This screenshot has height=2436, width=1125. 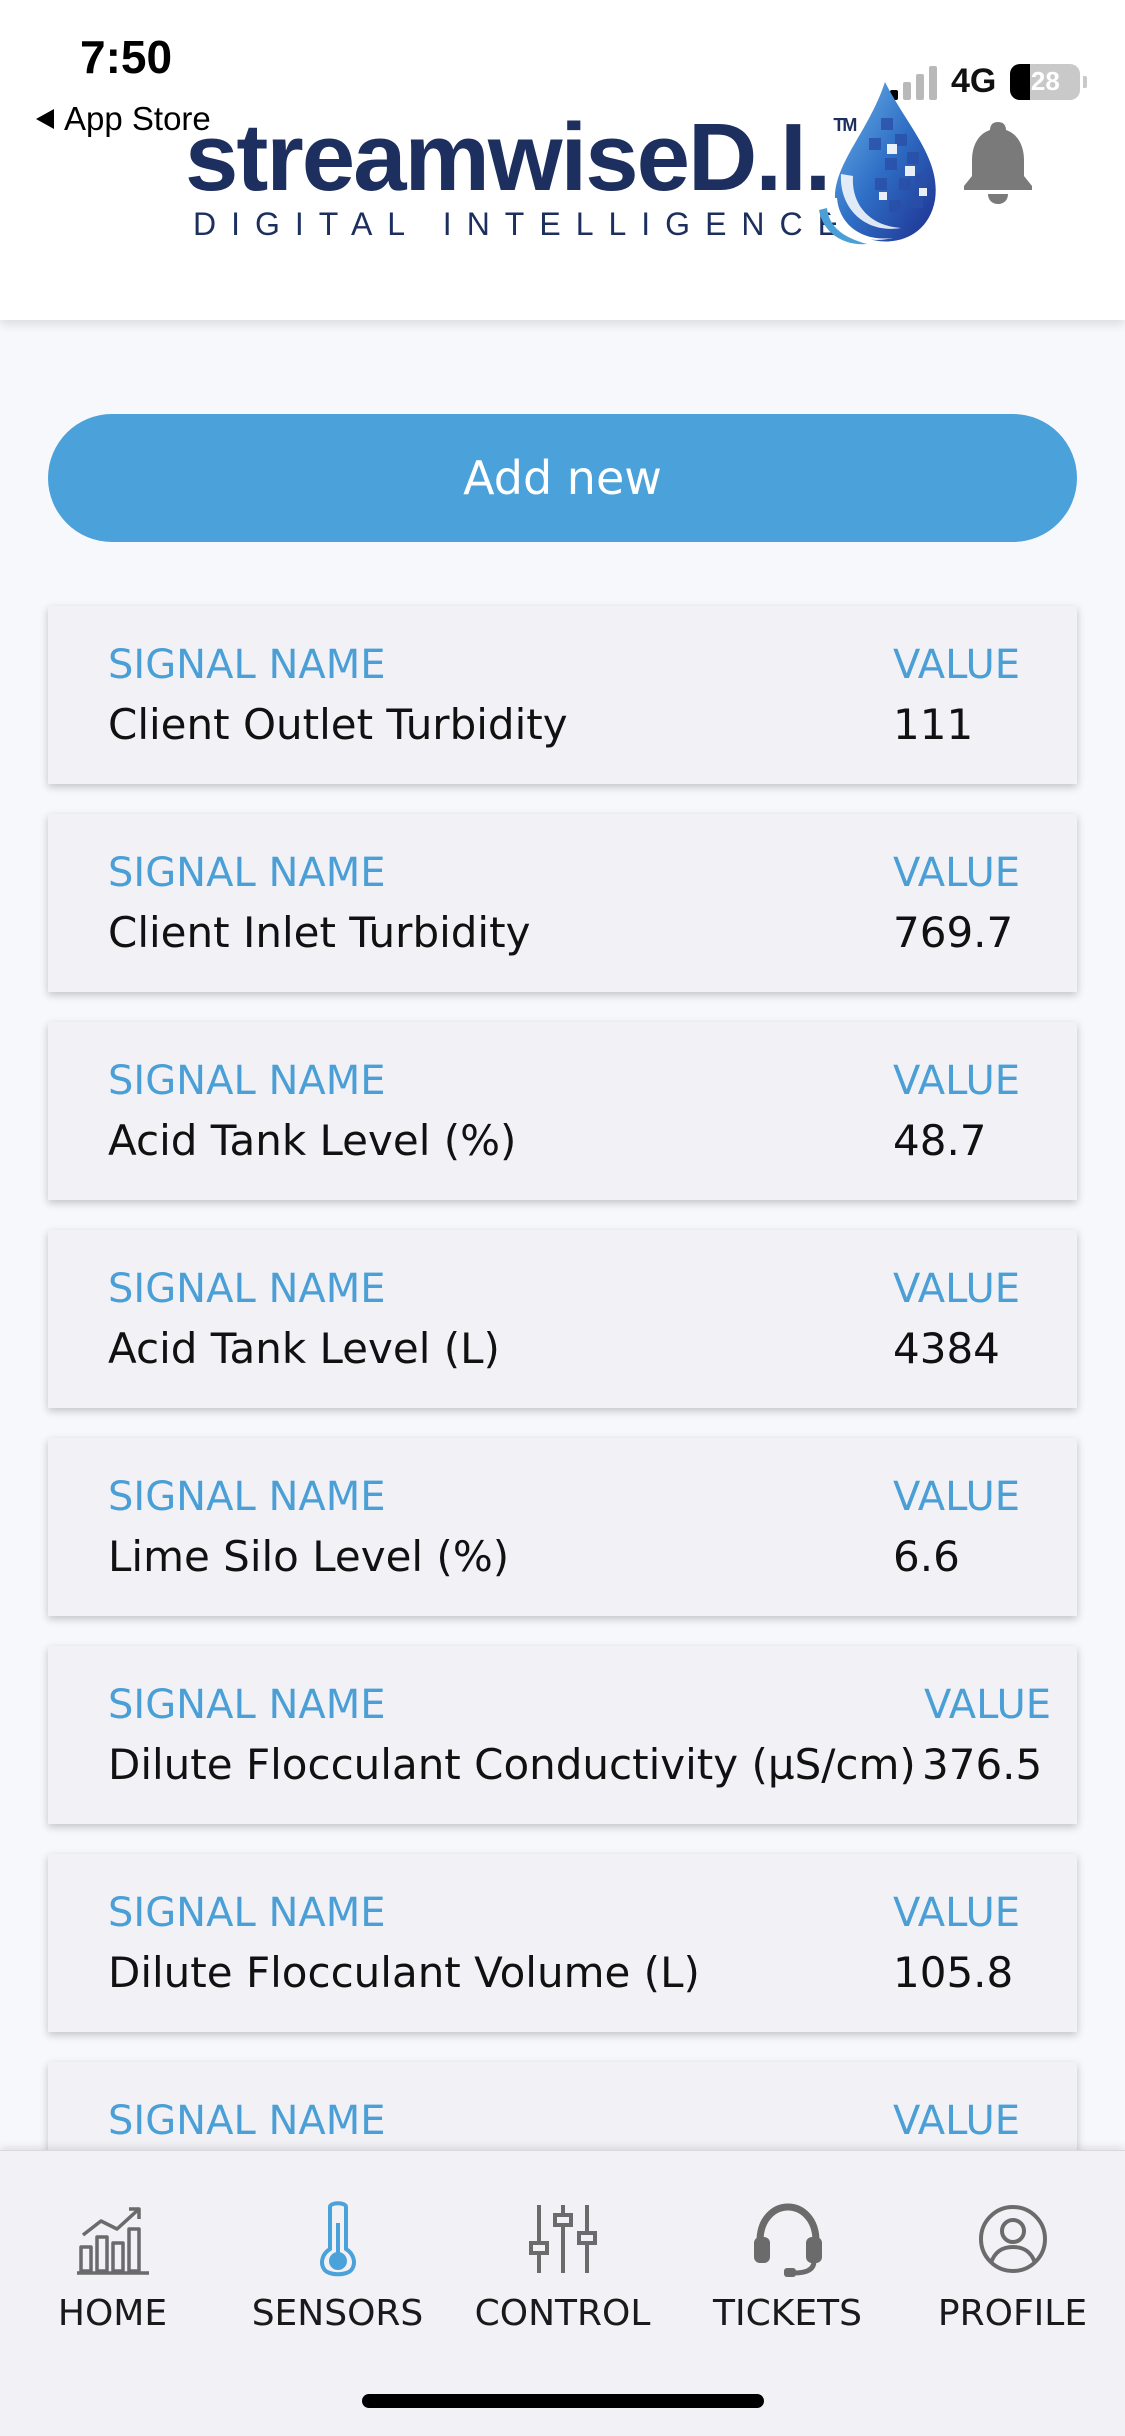 I want to click on logo-wordmark: streamwiseD.I. TM, so click(x=521, y=158).